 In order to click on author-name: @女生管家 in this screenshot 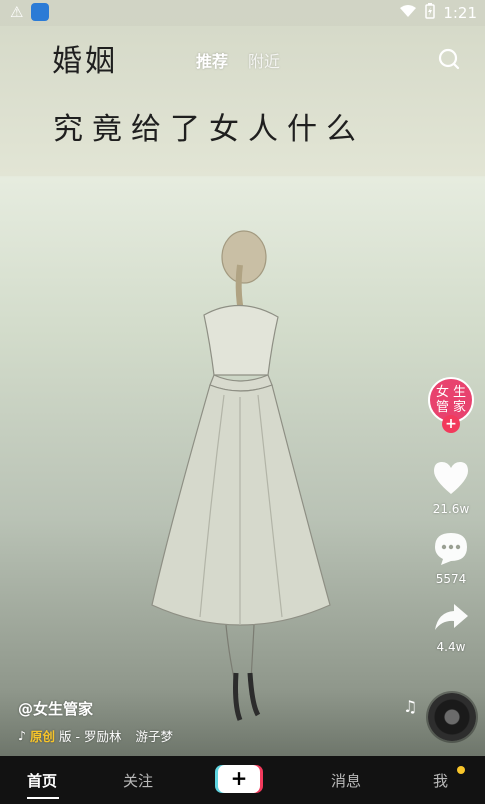, I will do `click(55, 708)`.